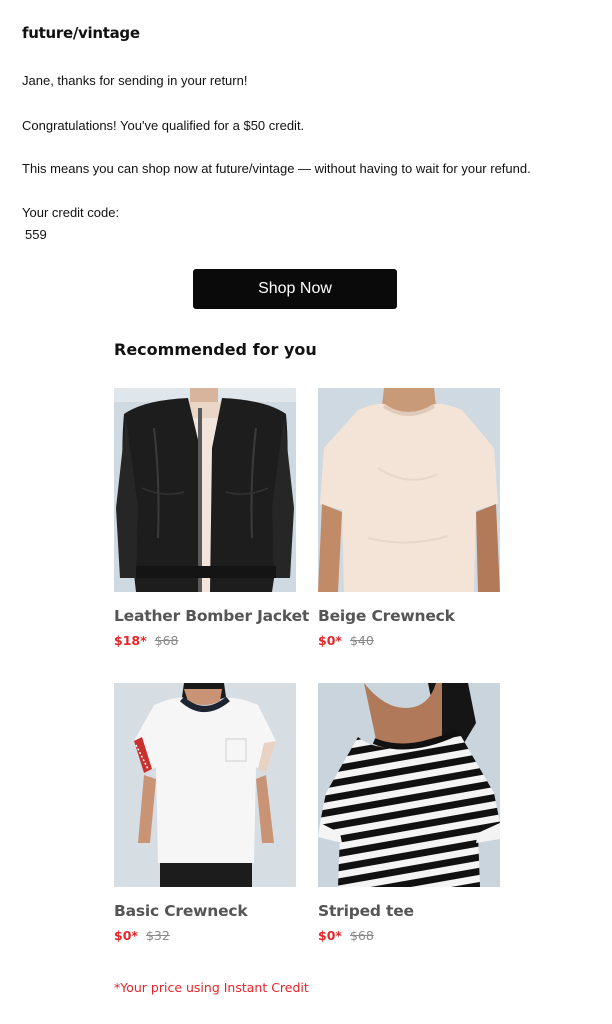 This screenshot has height=1024, width=612. I want to click on shop-now-button: Shop Now, so click(295, 289).